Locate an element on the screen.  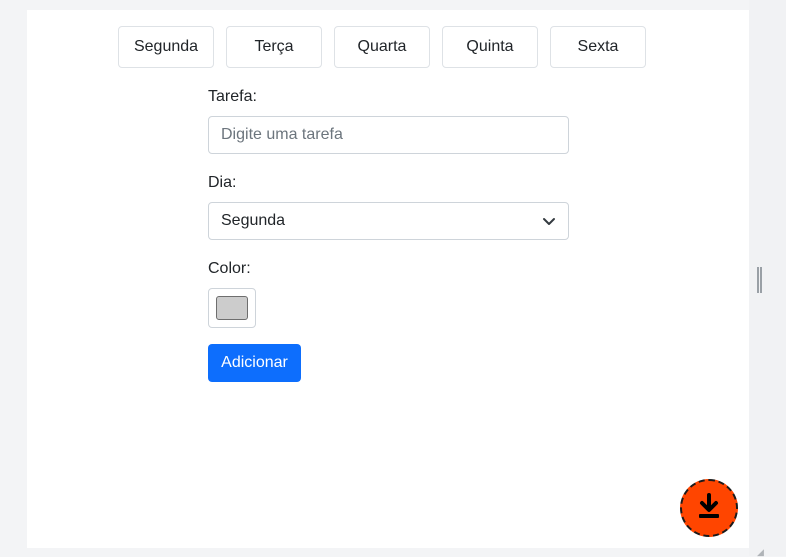
day-select: Segunda is located at coordinates (388, 221).